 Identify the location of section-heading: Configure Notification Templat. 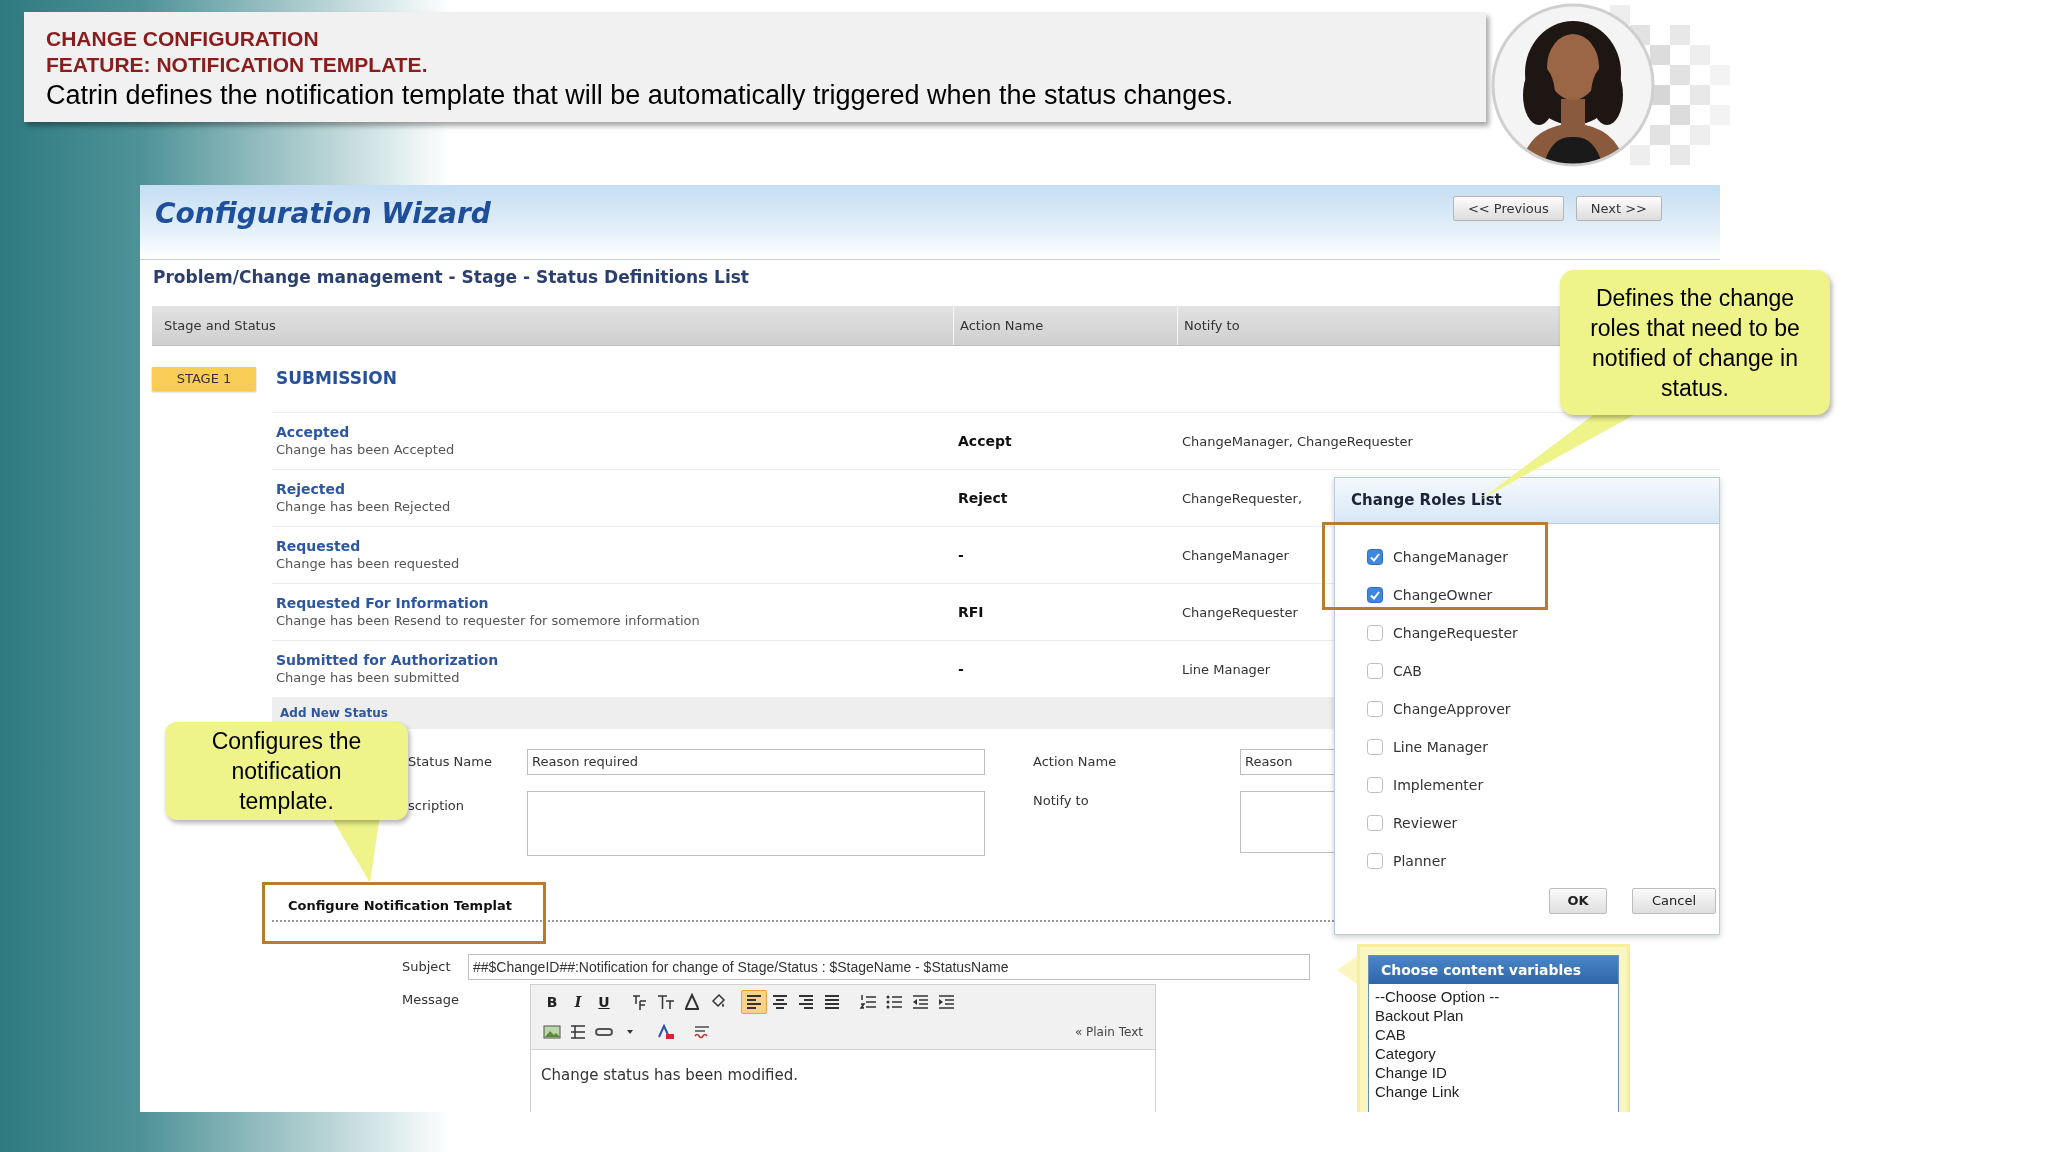
(400, 906).